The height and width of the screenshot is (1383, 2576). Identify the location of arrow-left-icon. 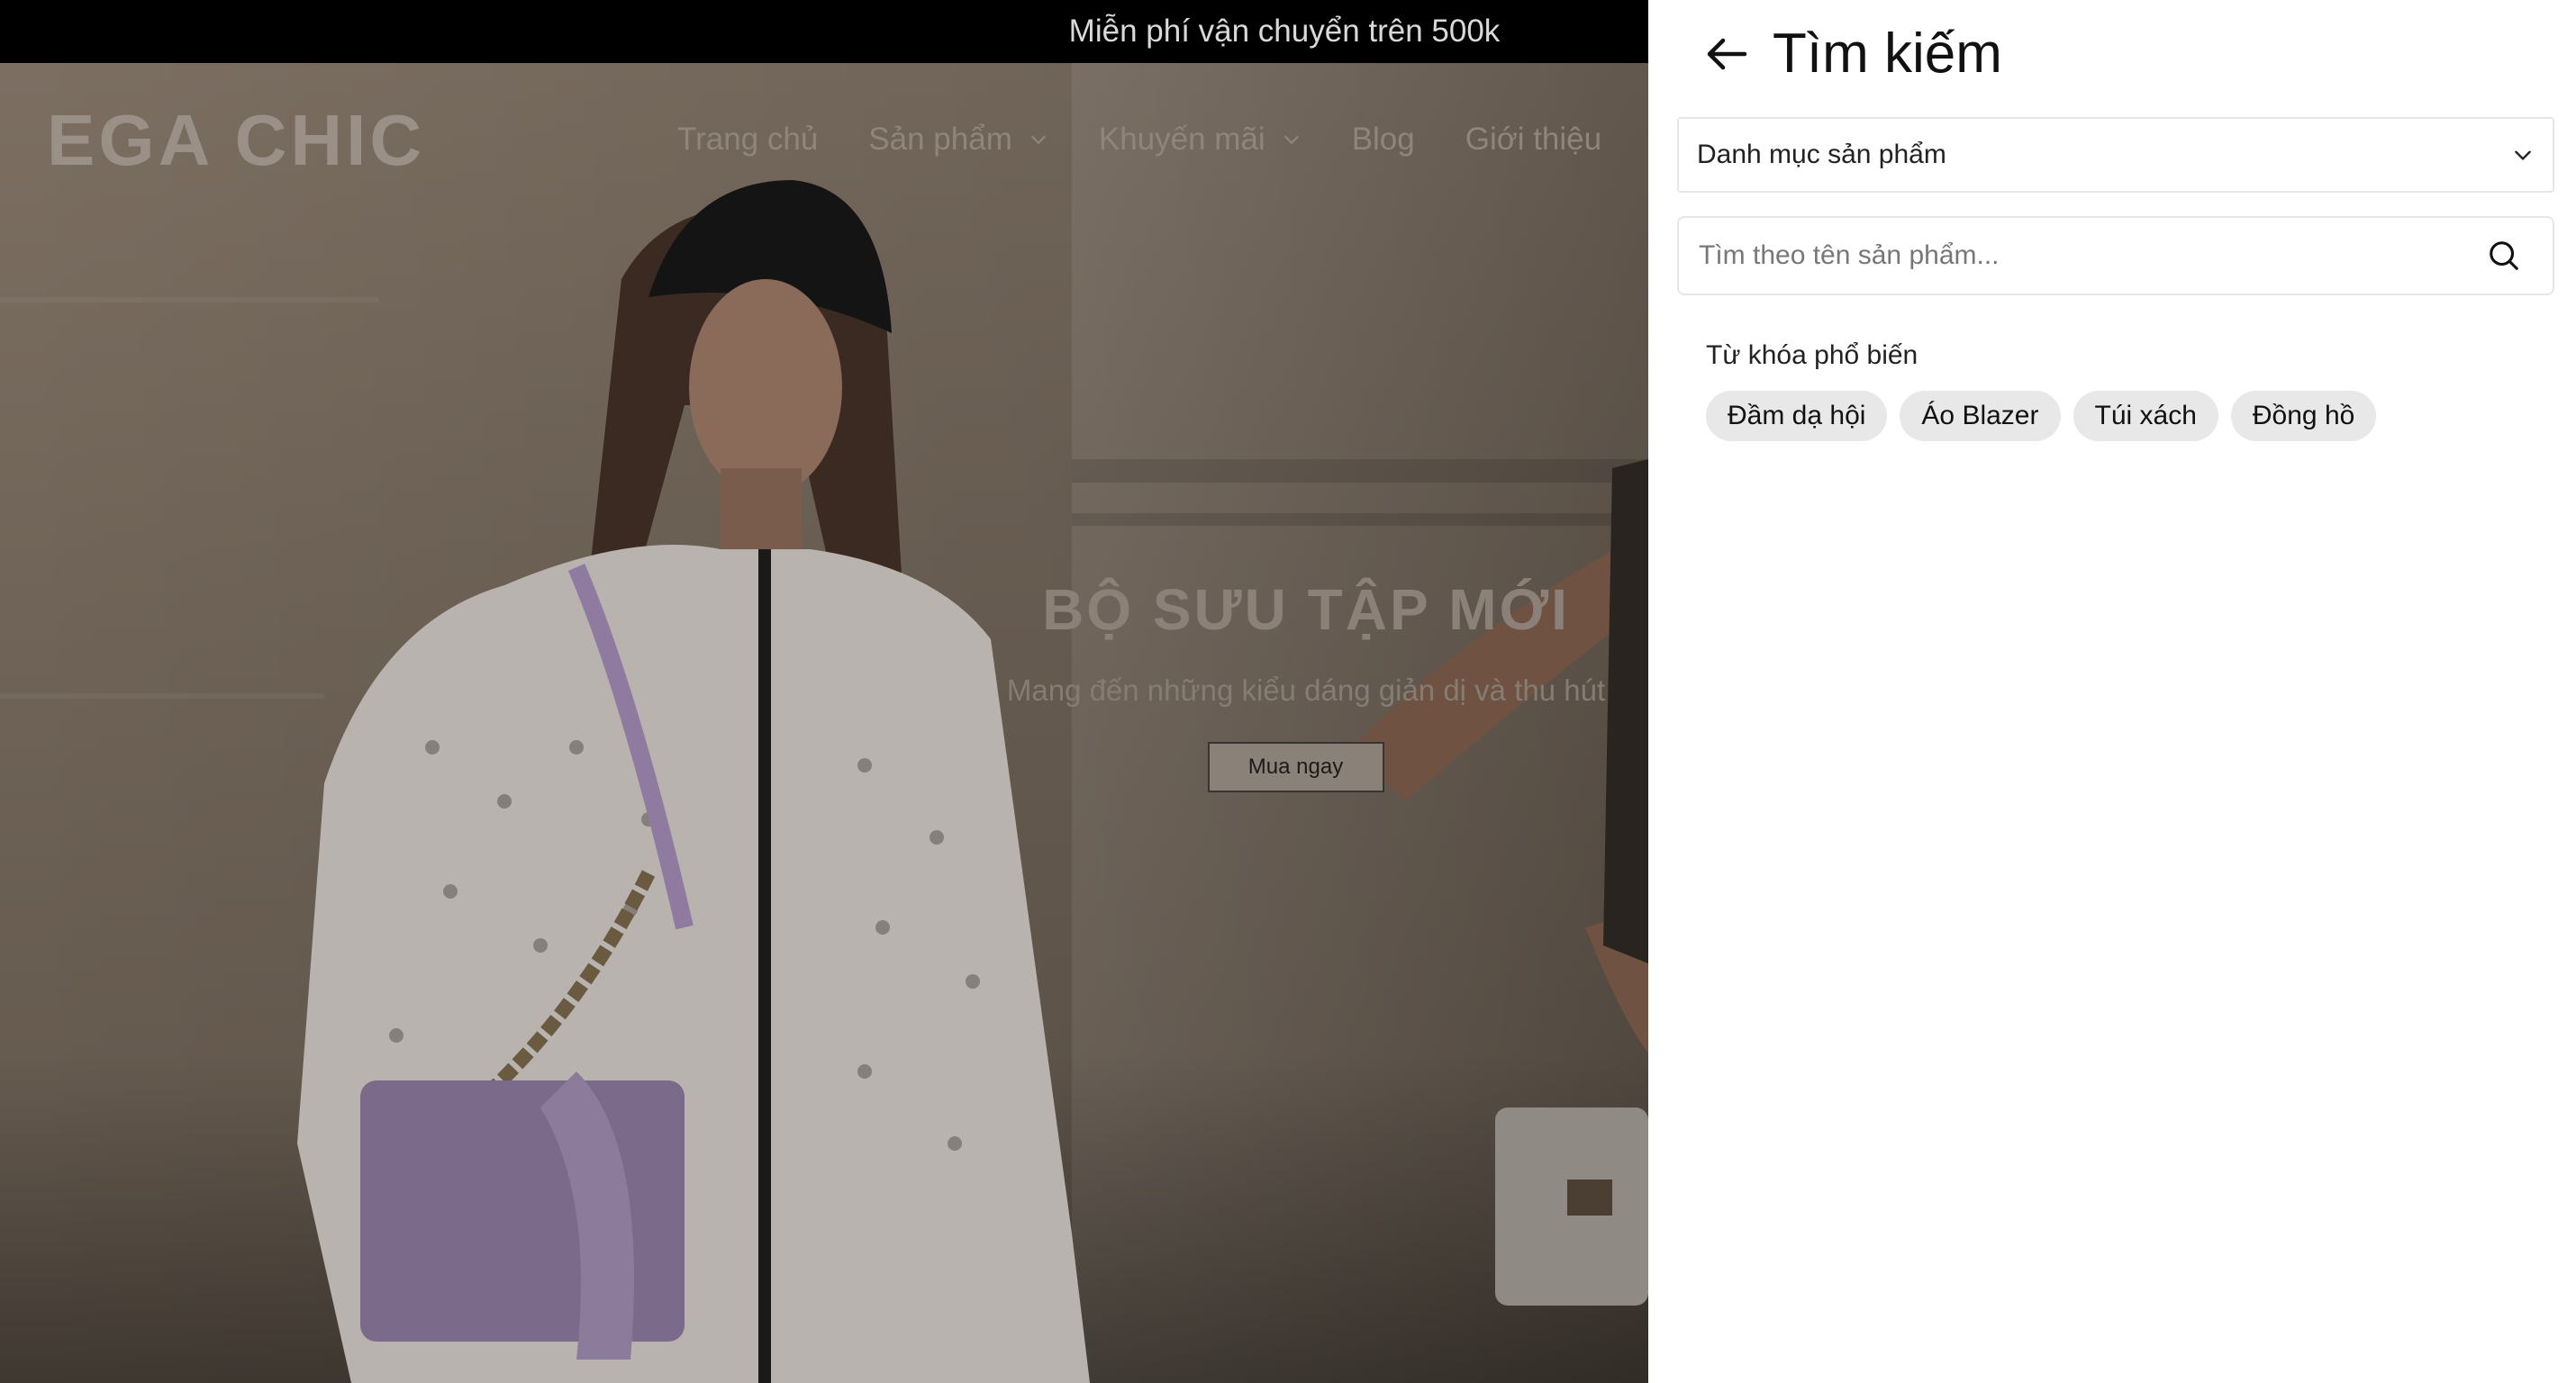
(1727, 53).